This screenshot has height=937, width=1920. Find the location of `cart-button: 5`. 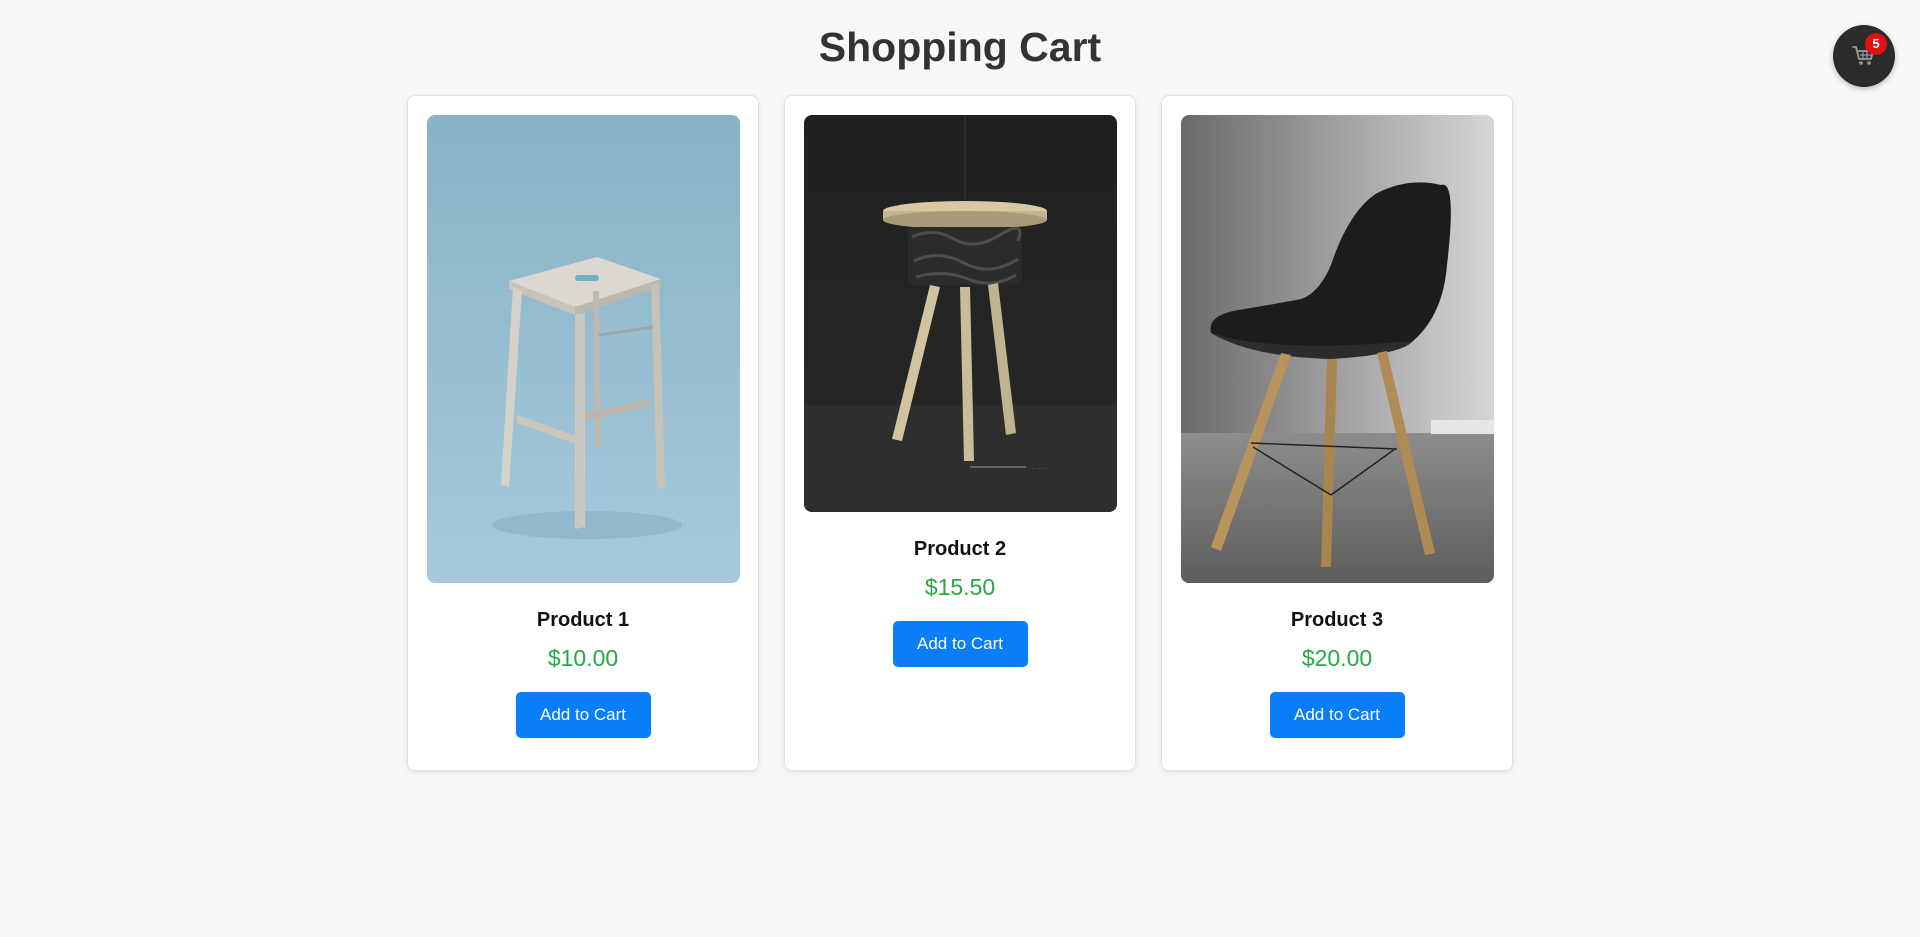

cart-button: 5 is located at coordinates (1864, 56).